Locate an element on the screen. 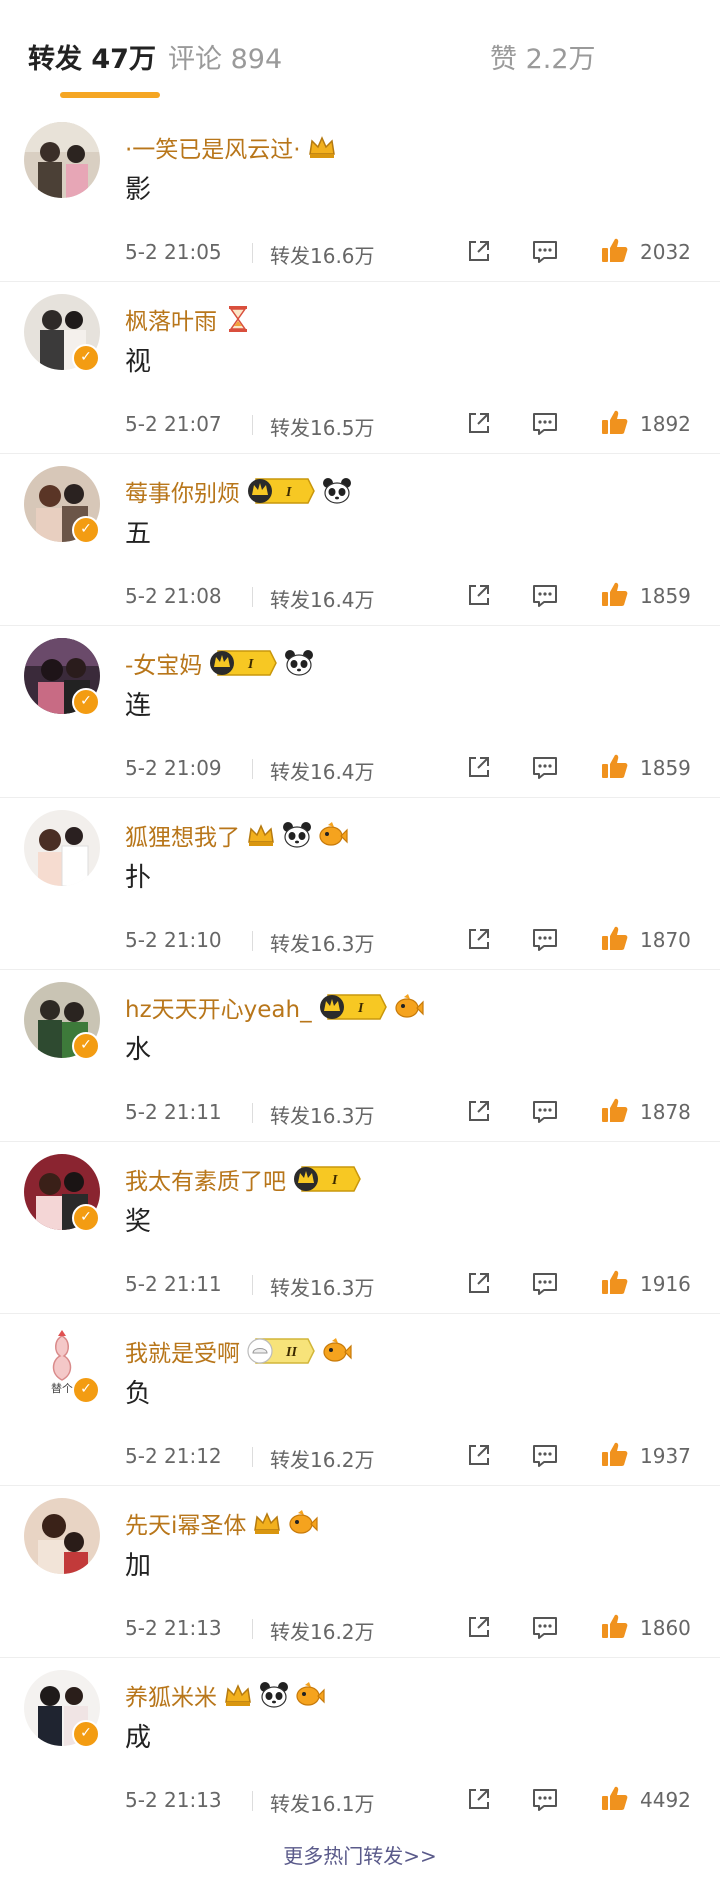  username: 枫落叶雨 is located at coordinates (171, 319).